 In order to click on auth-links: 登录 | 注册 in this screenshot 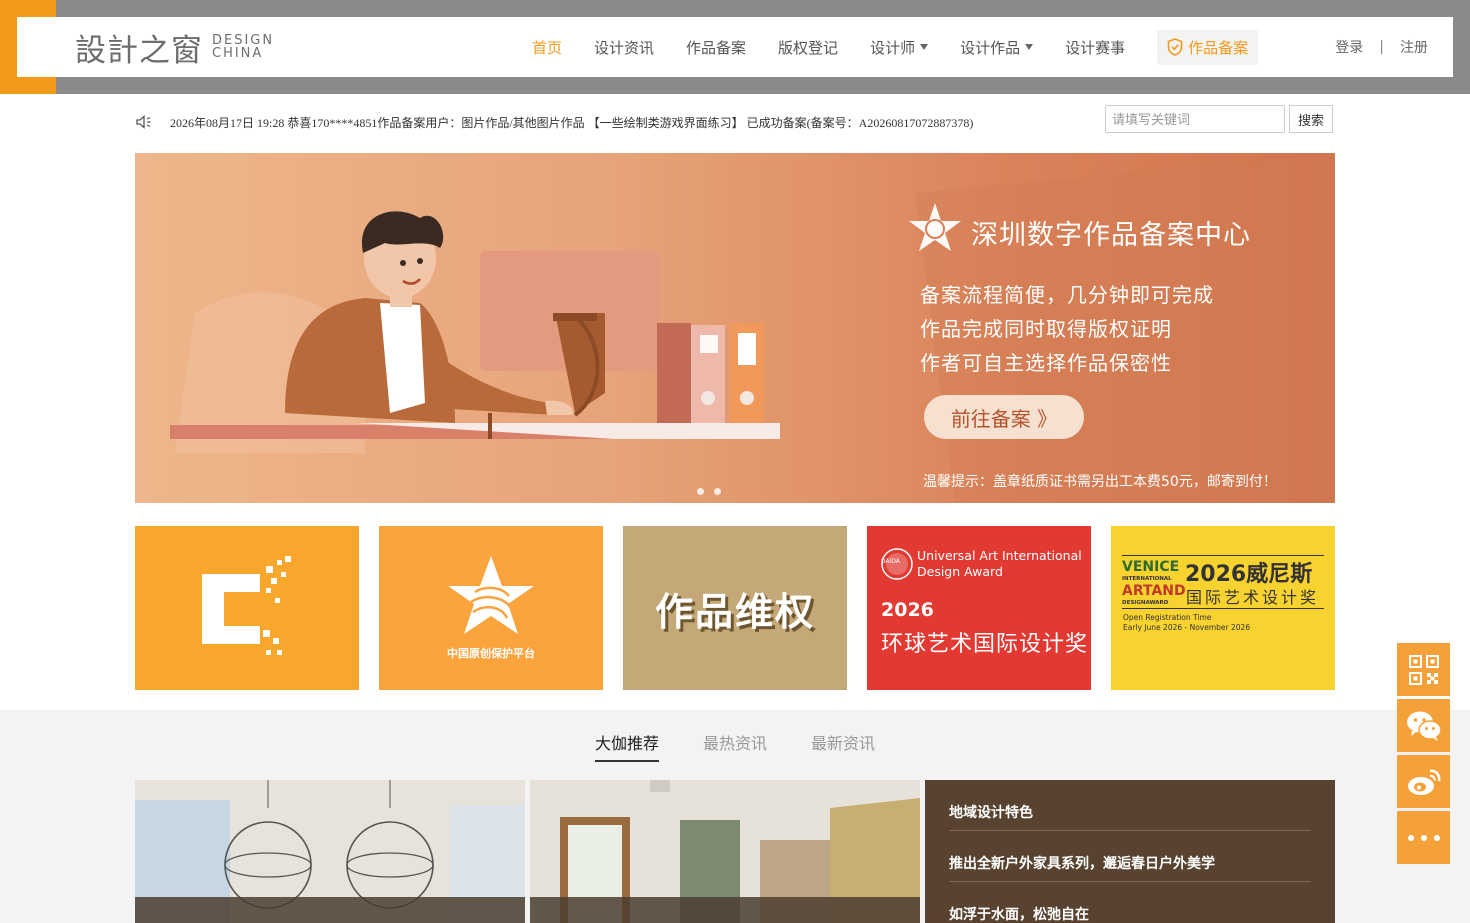, I will do `click(1381, 47)`.